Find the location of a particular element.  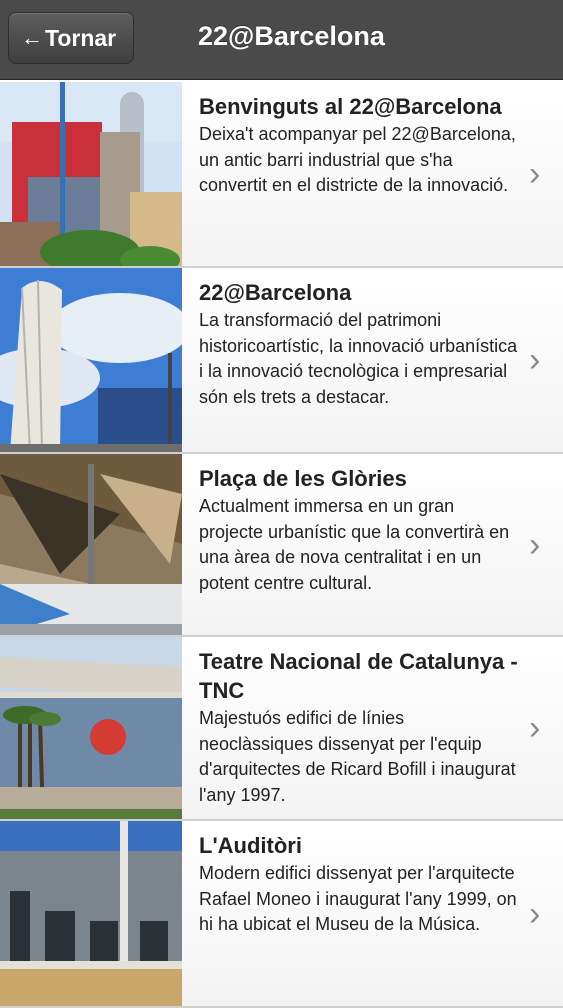

item-title: Teatre Nacional de Catalunya - TNC is located at coordinates (358, 676).